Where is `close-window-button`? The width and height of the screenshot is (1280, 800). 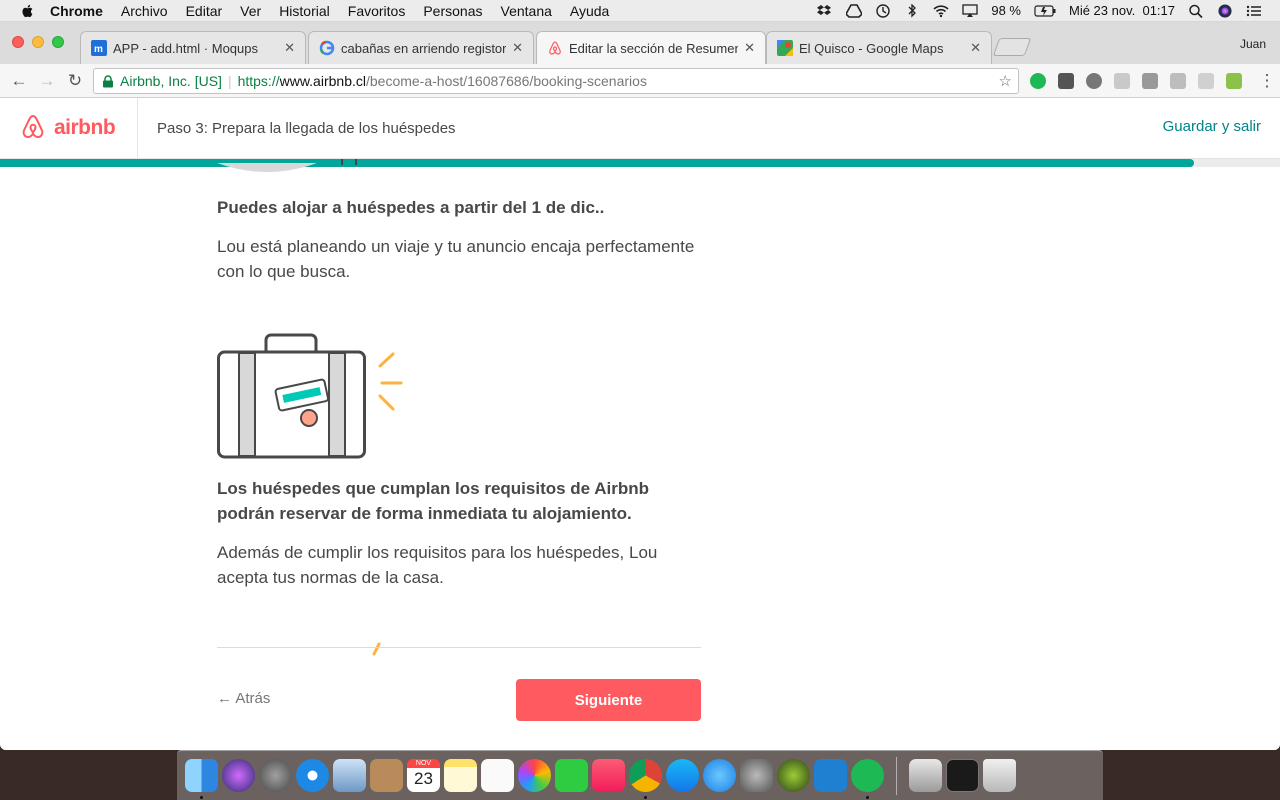 close-window-button is located at coordinates (18, 42).